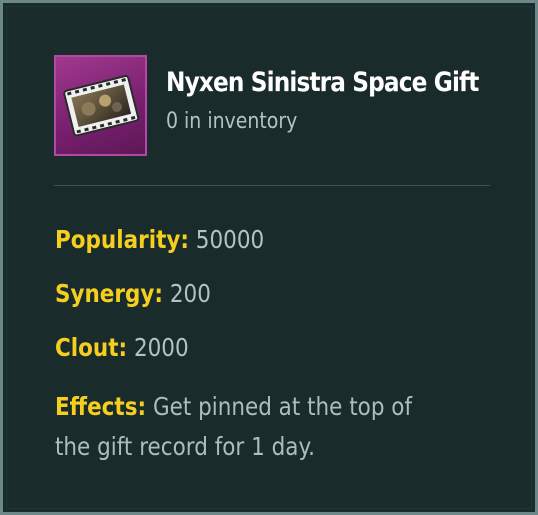 The width and height of the screenshot is (538, 515). What do you see at coordinates (190, 293) in the screenshot?
I see `synergy-value: 200` at bounding box center [190, 293].